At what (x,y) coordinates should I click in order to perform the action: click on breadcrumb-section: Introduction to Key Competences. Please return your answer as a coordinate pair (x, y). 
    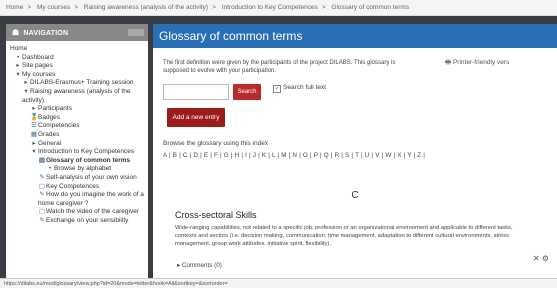
    Looking at the image, I should click on (270, 7).